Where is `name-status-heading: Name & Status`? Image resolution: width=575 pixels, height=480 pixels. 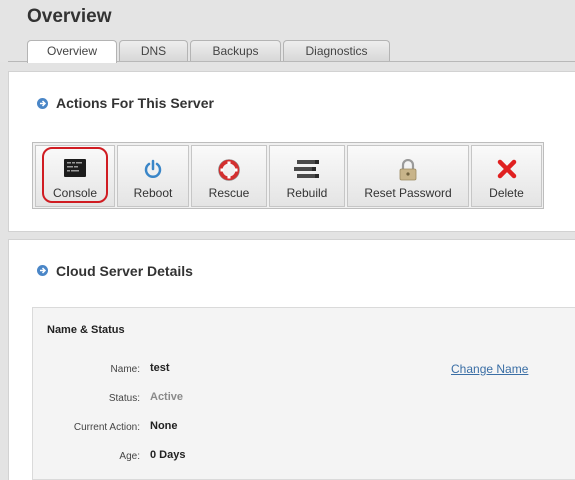
name-status-heading: Name & Status is located at coordinates (86, 330).